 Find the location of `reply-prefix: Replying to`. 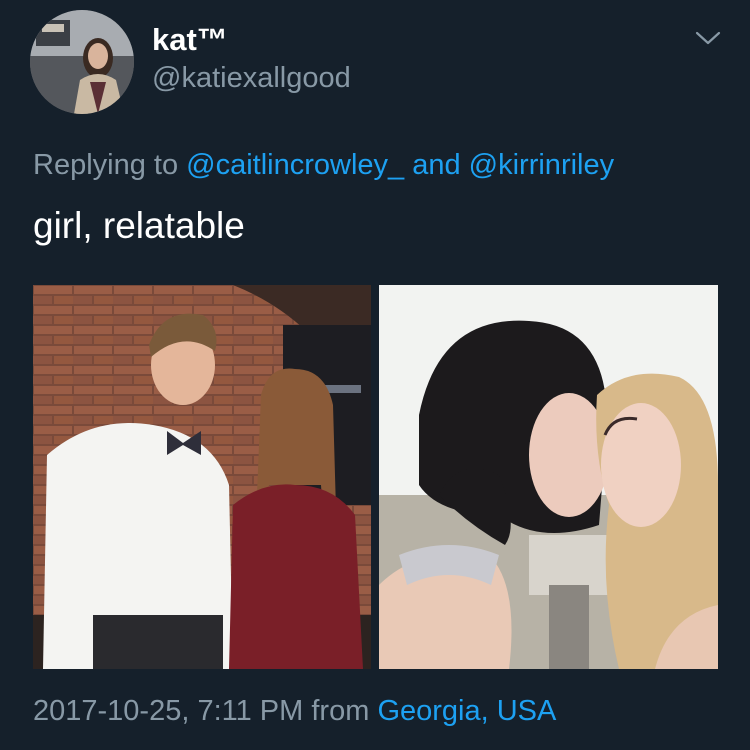

reply-prefix: Replying to is located at coordinates (110, 165).